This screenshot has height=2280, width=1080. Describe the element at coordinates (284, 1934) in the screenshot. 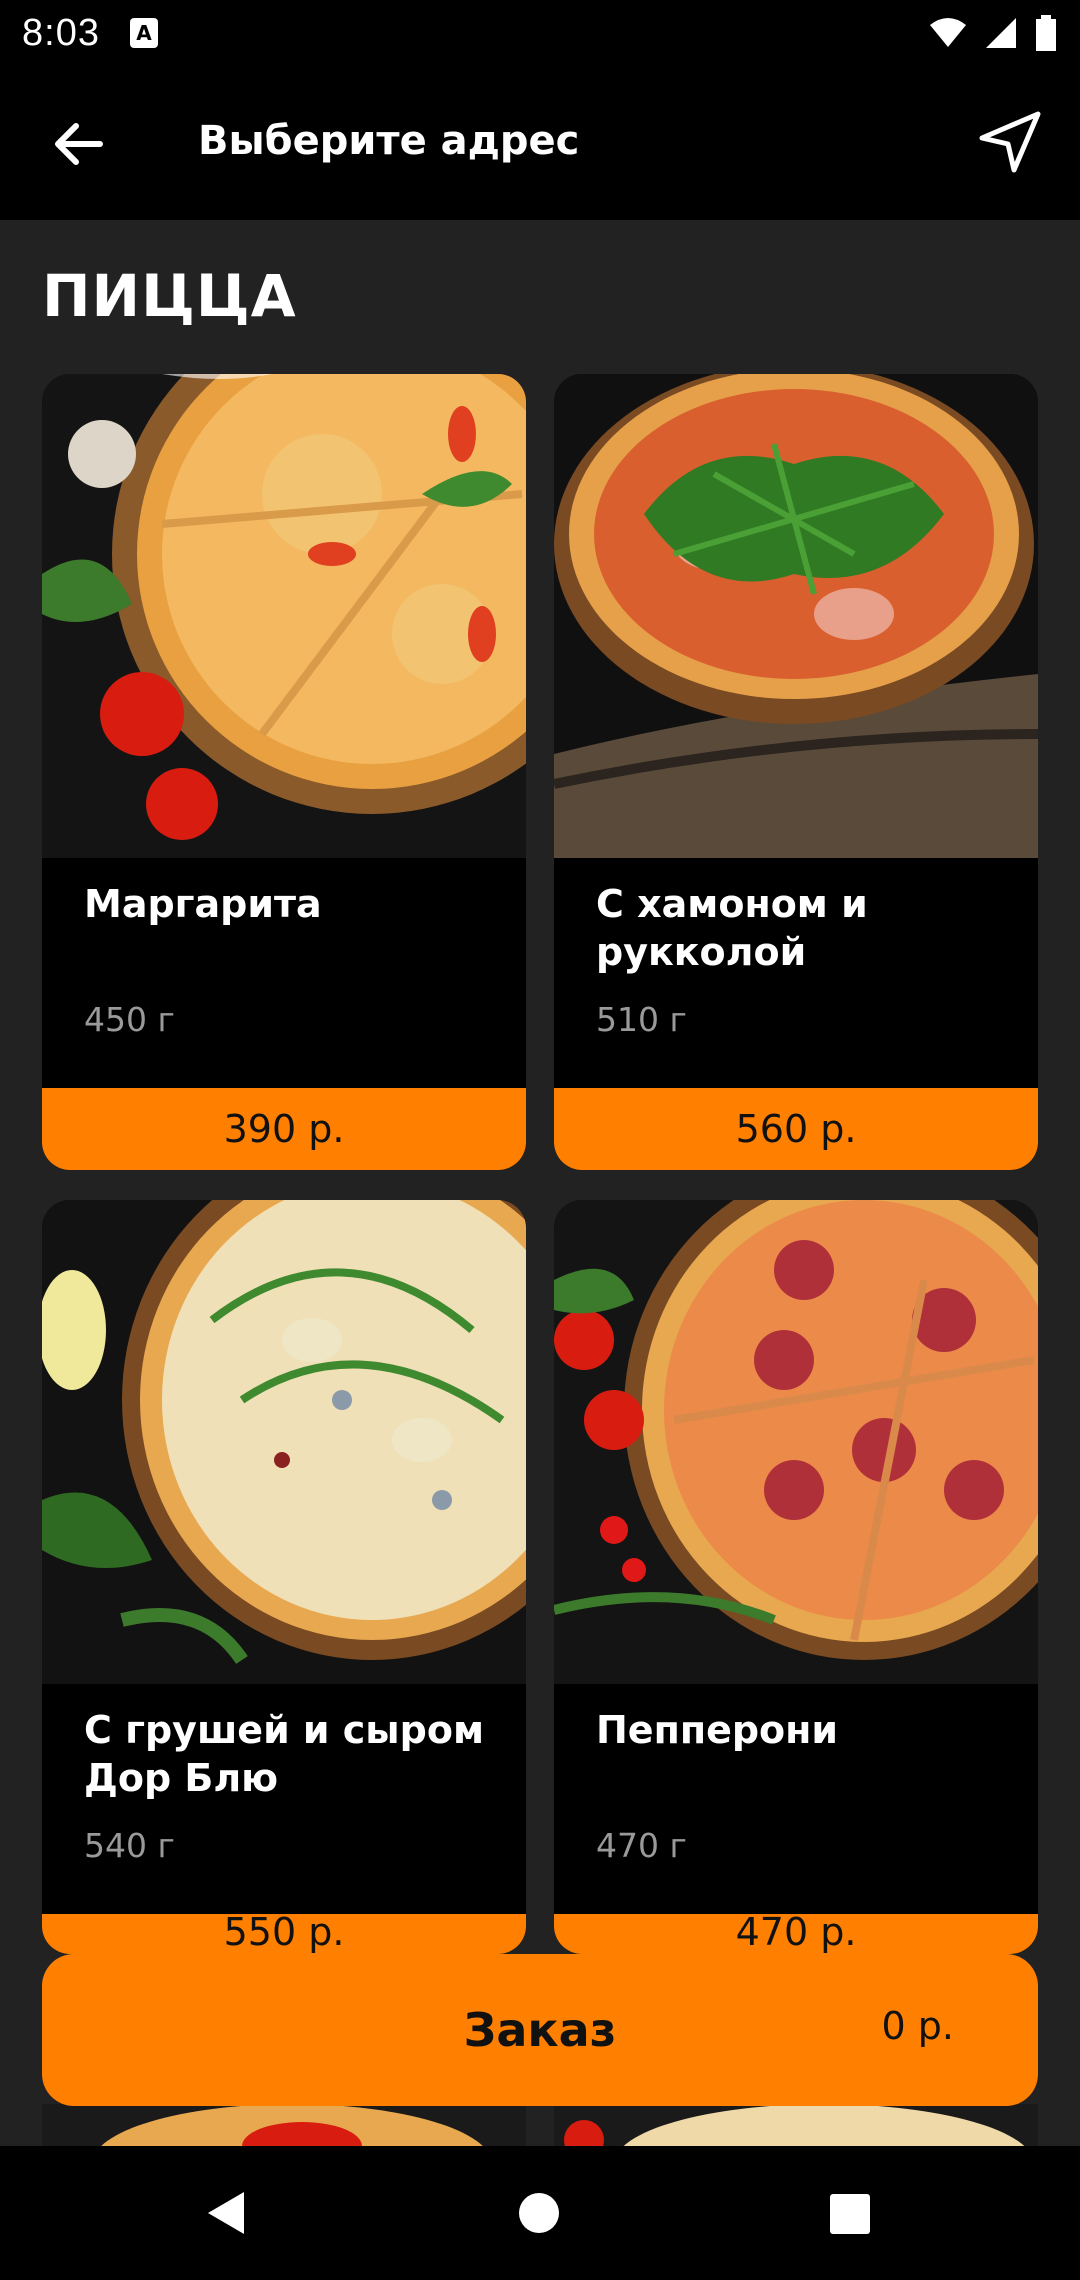

I see `price-button: 550 р.` at that location.